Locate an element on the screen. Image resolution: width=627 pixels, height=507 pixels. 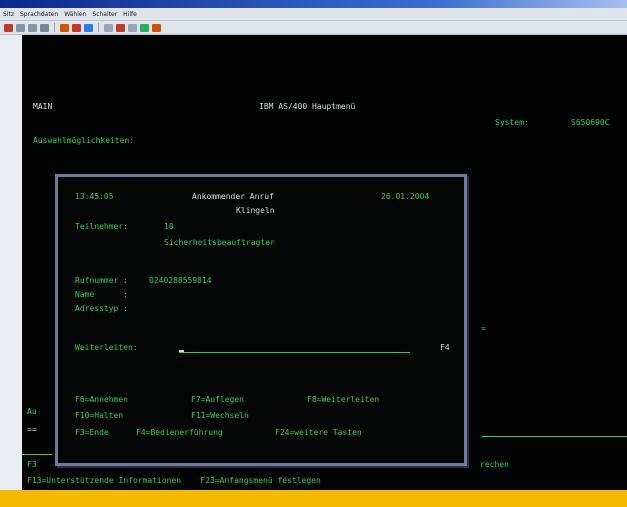
address-type-label: Adresstyp : is located at coordinates (101, 308).